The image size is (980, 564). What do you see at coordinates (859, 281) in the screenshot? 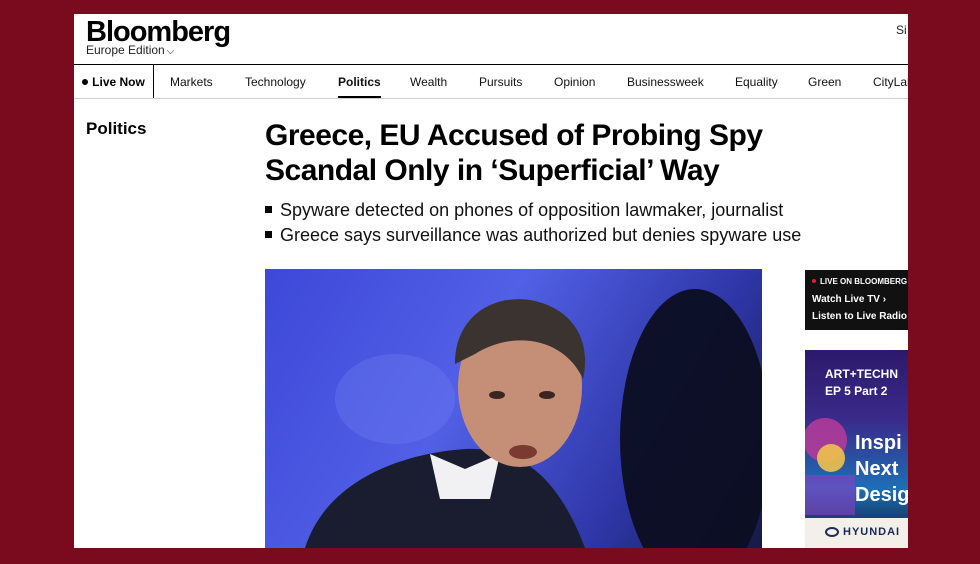
I see `live-on-bloomberg-label: LIVE ON BLOOMBERG` at bounding box center [859, 281].